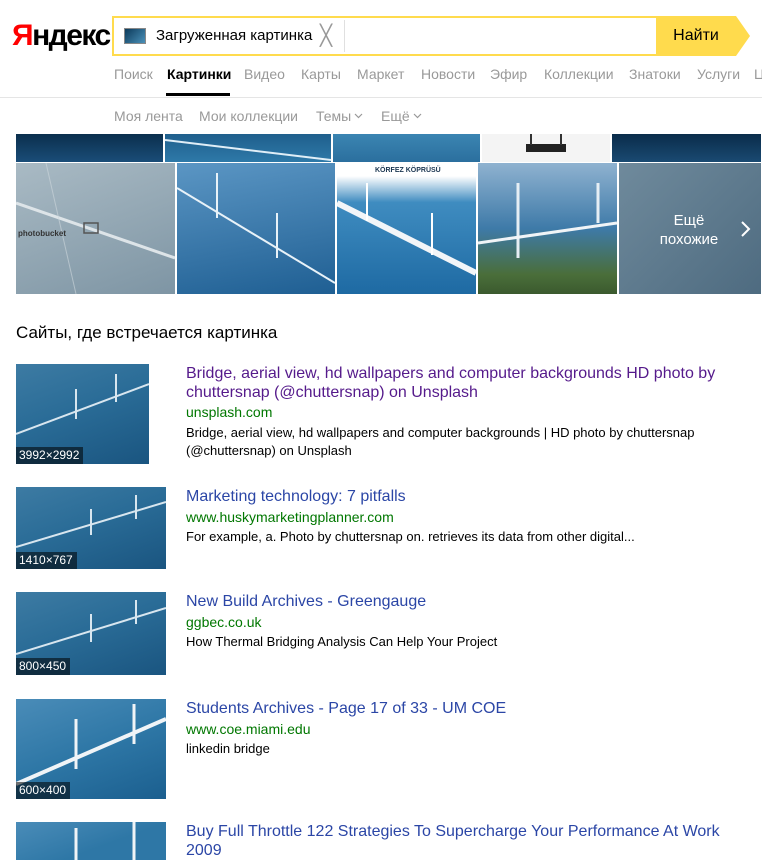 The image size is (762, 860). Describe the element at coordinates (689, 239) in the screenshot. I see `more-similar-line2: похожие` at that location.